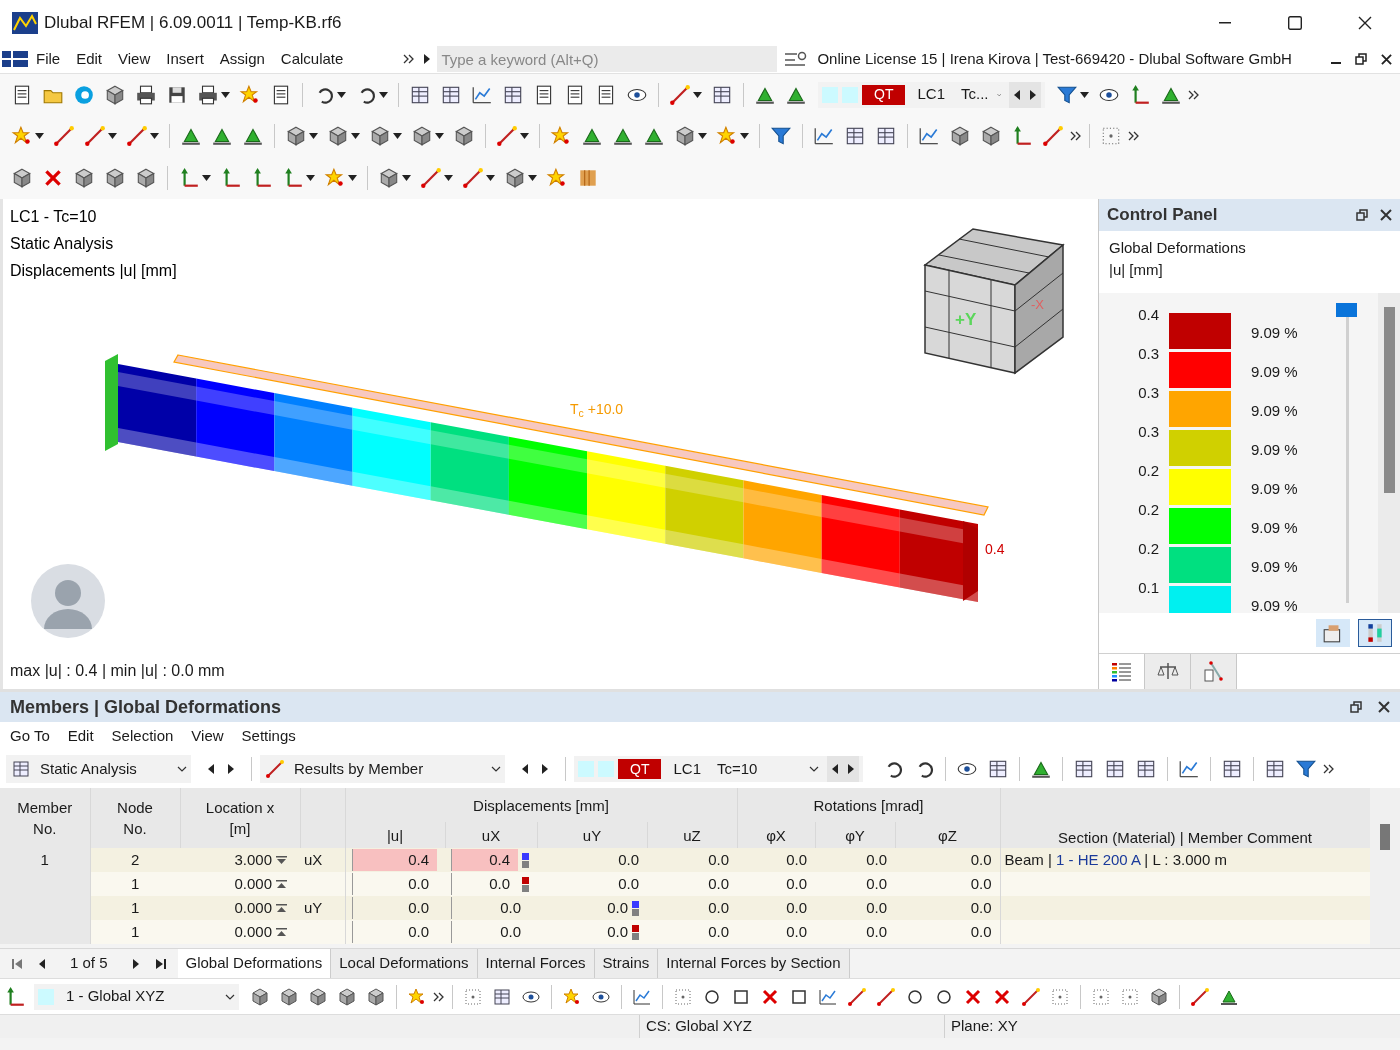 Image resolution: width=1400 pixels, height=1050 pixels. Describe the element at coordinates (1347, 453) in the screenshot. I see `legend-slider` at that location.